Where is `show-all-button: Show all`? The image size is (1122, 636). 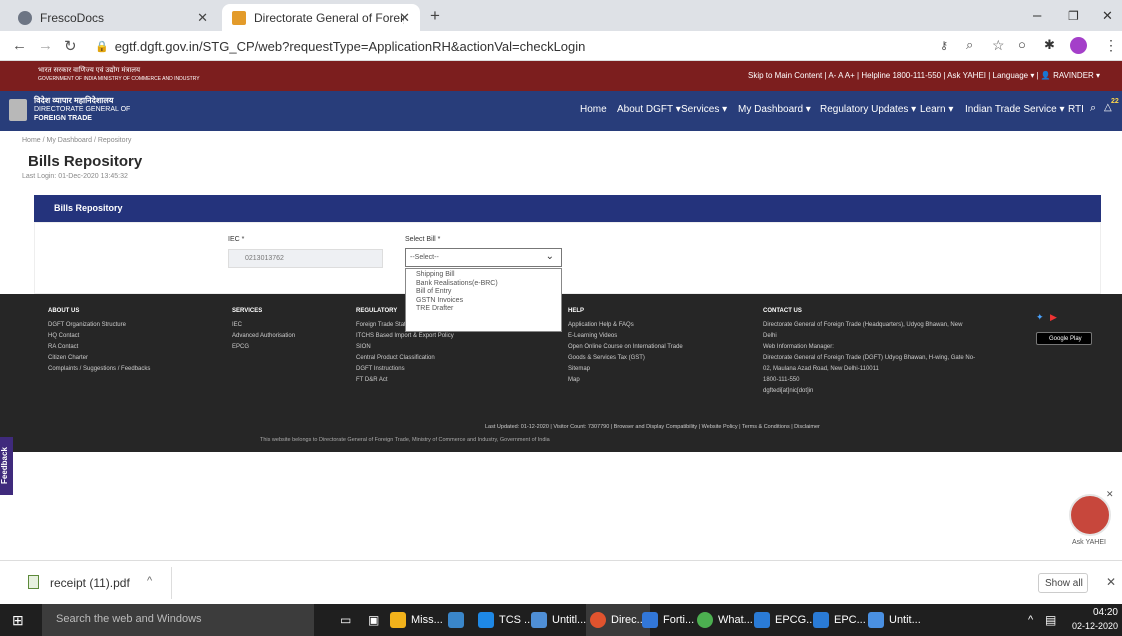 show-all-button: Show all is located at coordinates (1063, 583).